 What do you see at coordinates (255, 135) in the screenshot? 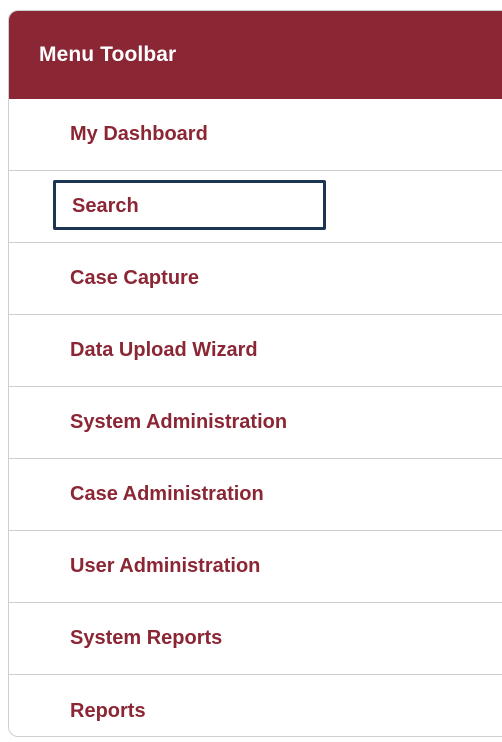
I see `menu-item-my-dashboard: My Dashboard` at bounding box center [255, 135].